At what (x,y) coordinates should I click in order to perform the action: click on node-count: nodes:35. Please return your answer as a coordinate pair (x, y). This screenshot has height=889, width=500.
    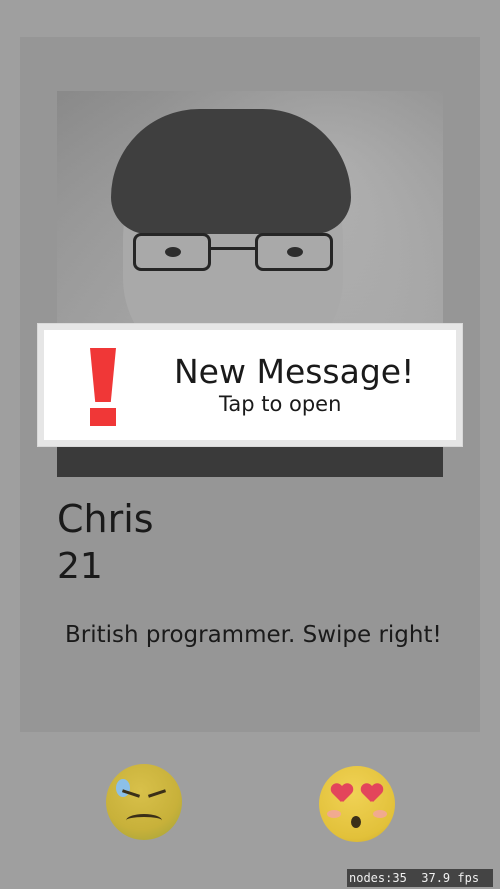
    Looking at the image, I should click on (378, 878).